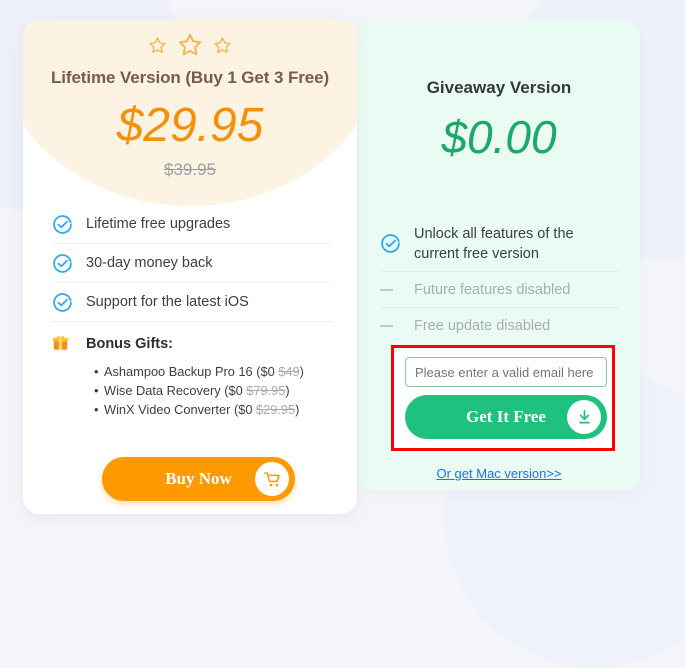 The image size is (685, 668). I want to click on buy-now-button: Buy Now, so click(198, 479).